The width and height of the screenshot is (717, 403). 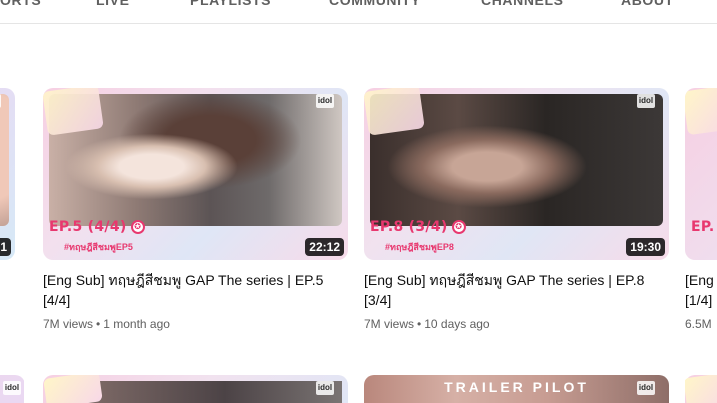 What do you see at coordinates (703, 227) in the screenshot?
I see `episode-number: EP.` at bounding box center [703, 227].